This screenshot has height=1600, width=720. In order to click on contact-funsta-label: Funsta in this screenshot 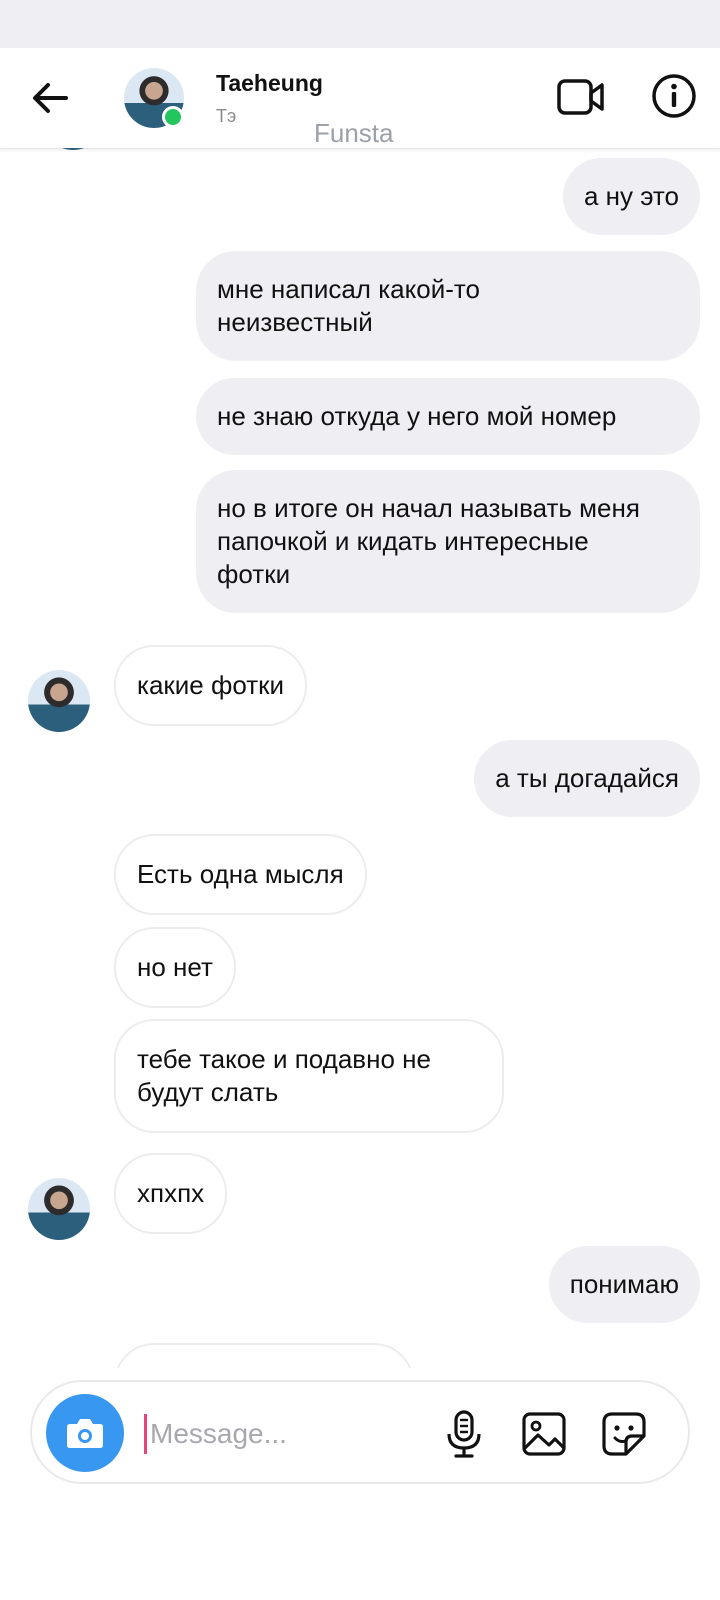, I will do `click(354, 133)`.